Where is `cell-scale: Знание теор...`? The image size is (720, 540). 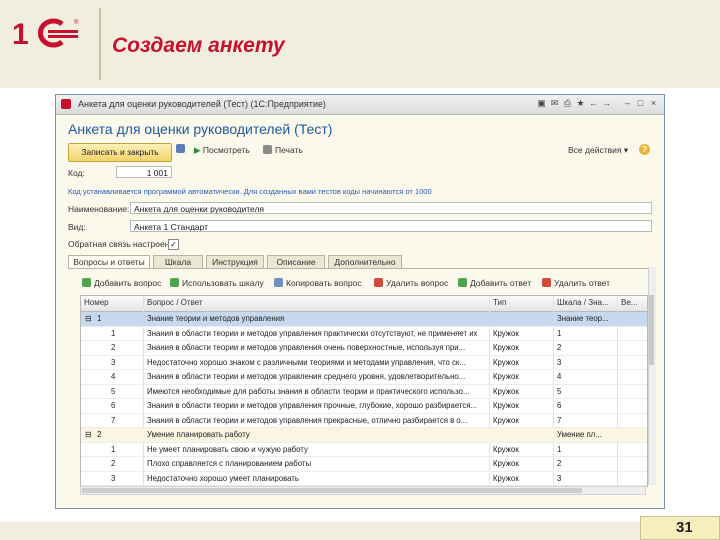 cell-scale: Знание теор... is located at coordinates (583, 318).